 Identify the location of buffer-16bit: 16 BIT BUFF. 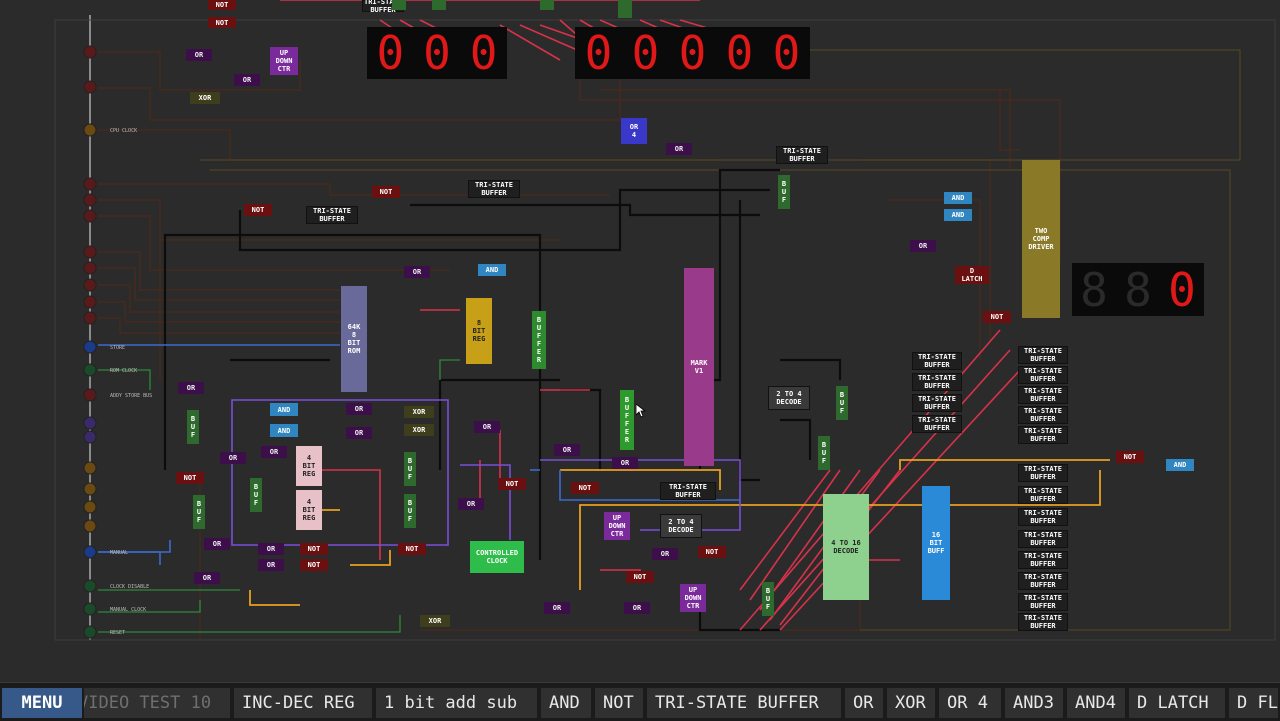
(936, 543).